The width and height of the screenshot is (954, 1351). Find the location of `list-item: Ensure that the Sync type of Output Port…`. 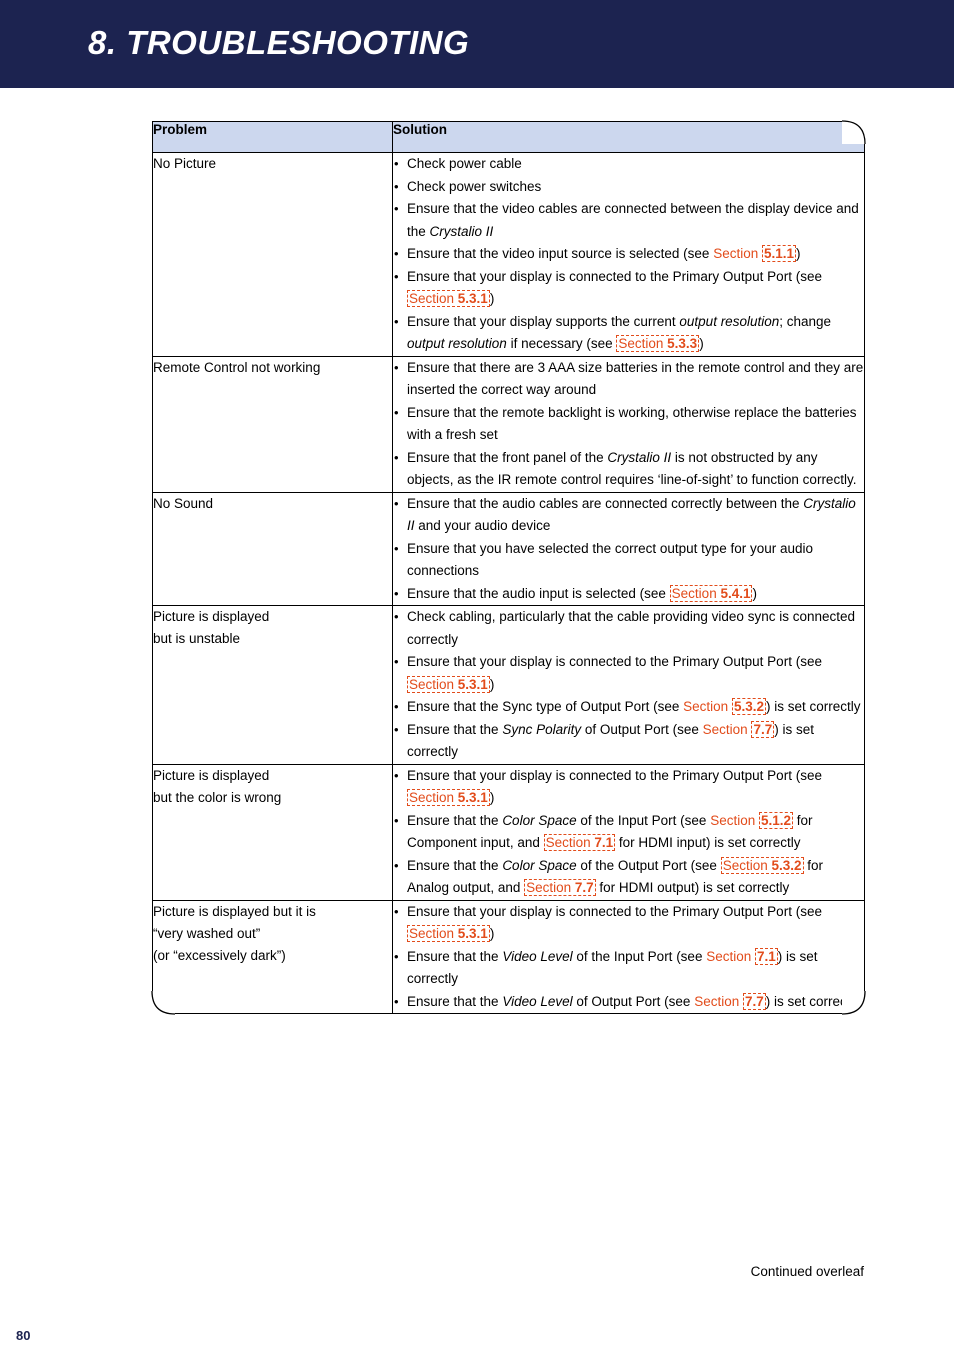

list-item: Ensure that the Sync type of Output Port… is located at coordinates (628, 707).